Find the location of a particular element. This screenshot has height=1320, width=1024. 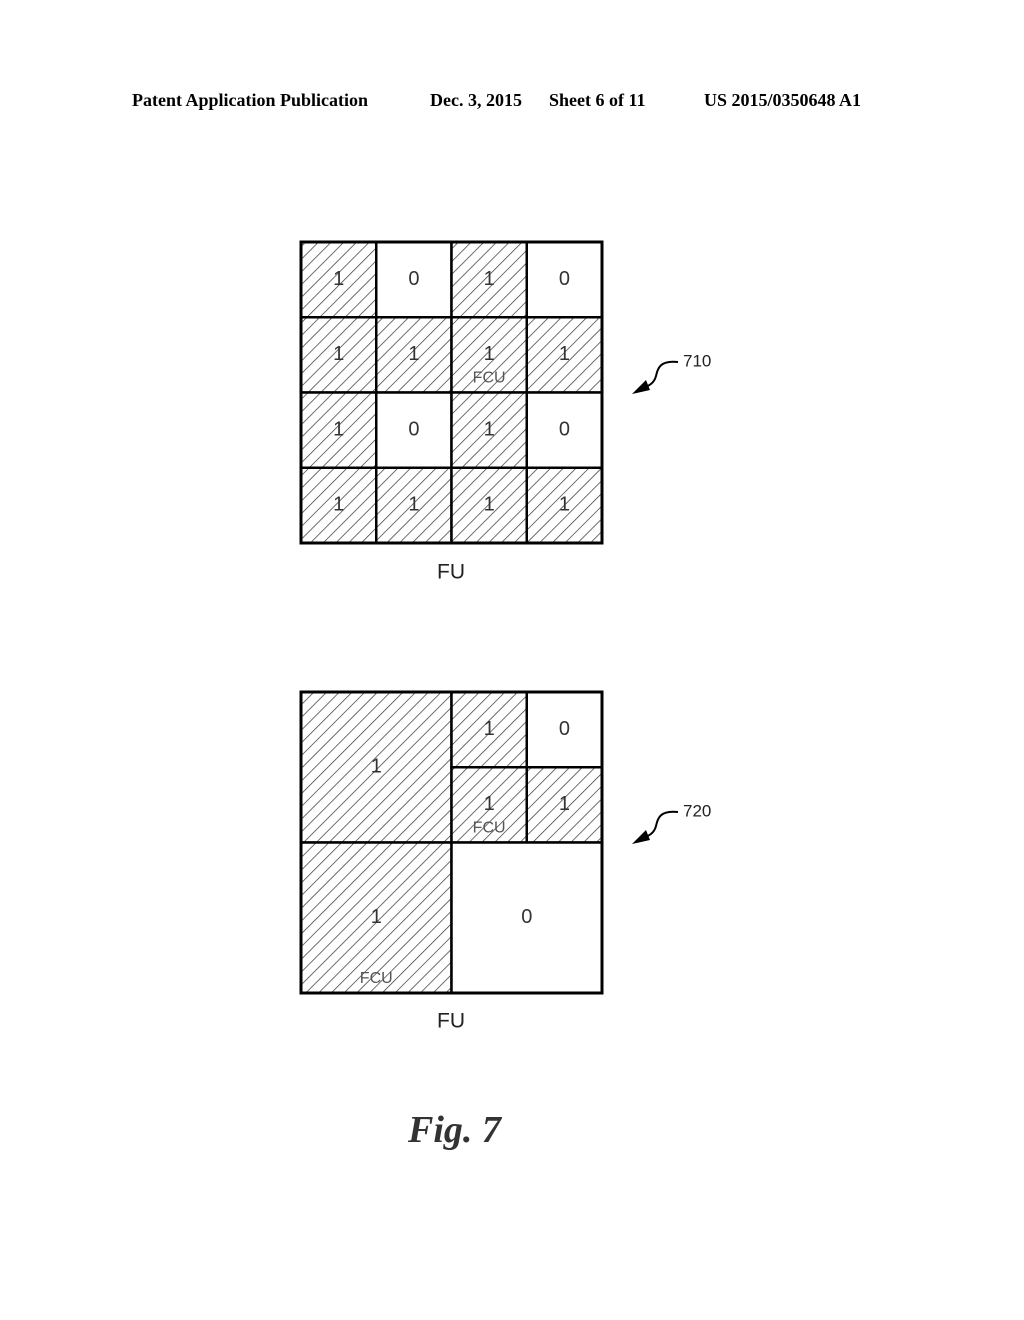

fu-label-710: FU is located at coordinates (451, 572).